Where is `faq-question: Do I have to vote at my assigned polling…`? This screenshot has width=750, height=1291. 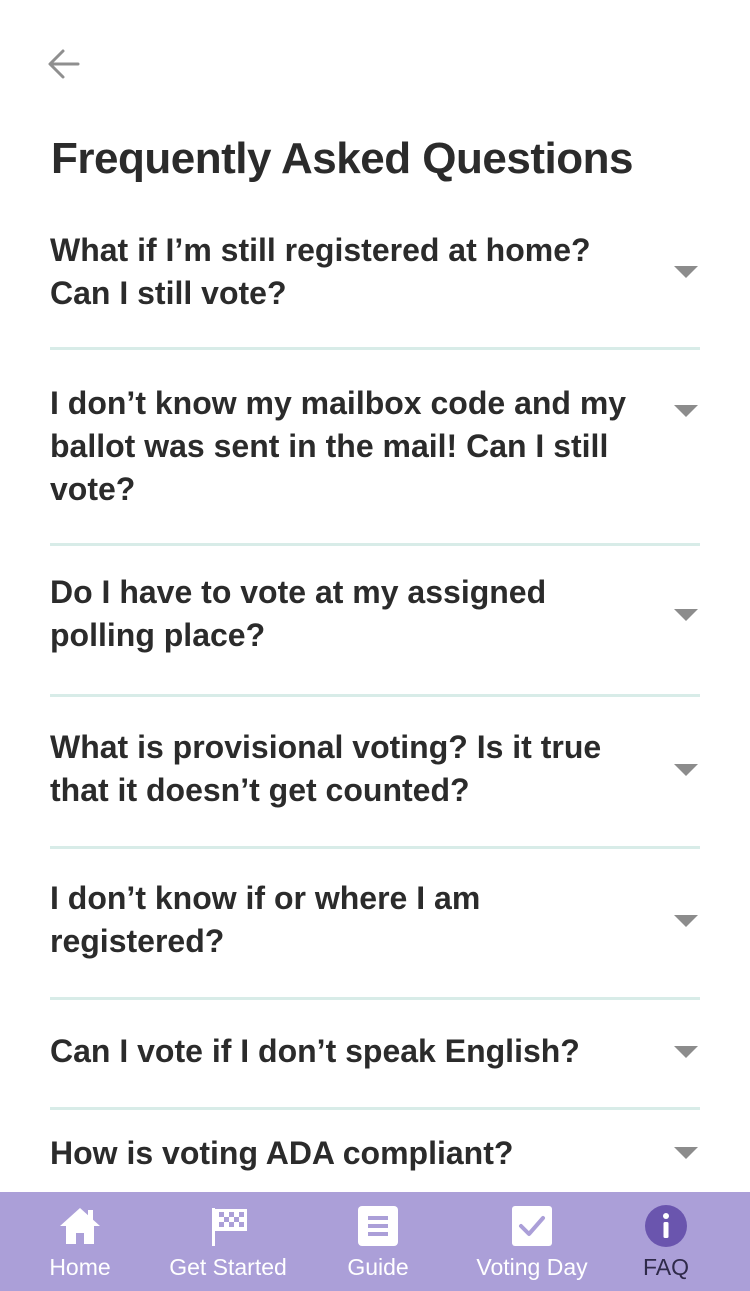
faq-question: Do I have to vote at my assigned polling… is located at coordinates (298, 613).